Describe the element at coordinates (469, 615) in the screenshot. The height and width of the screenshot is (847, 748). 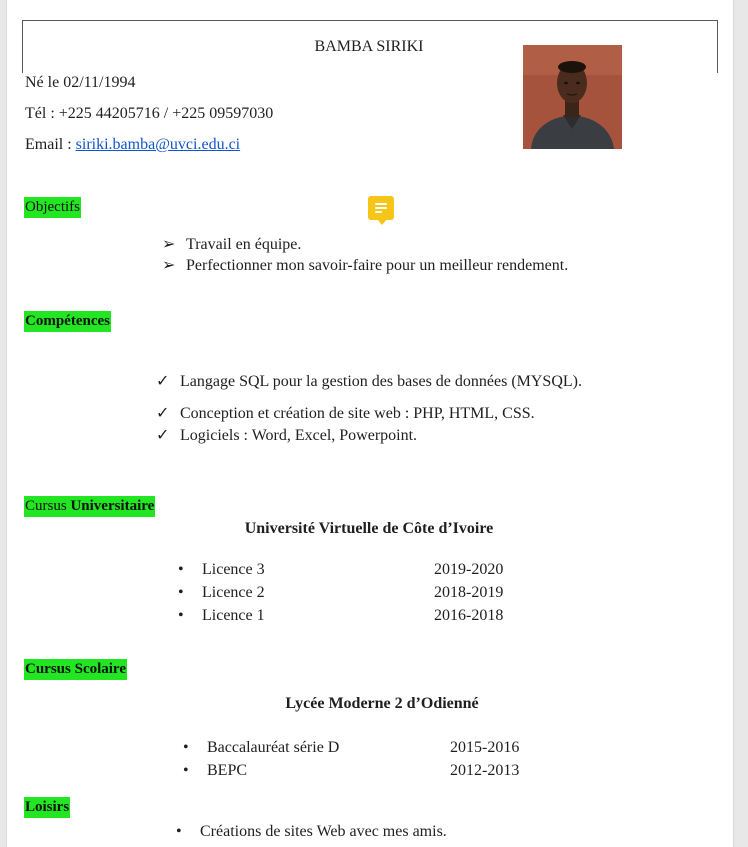
I see `diploma-years: 2016-2018` at that location.